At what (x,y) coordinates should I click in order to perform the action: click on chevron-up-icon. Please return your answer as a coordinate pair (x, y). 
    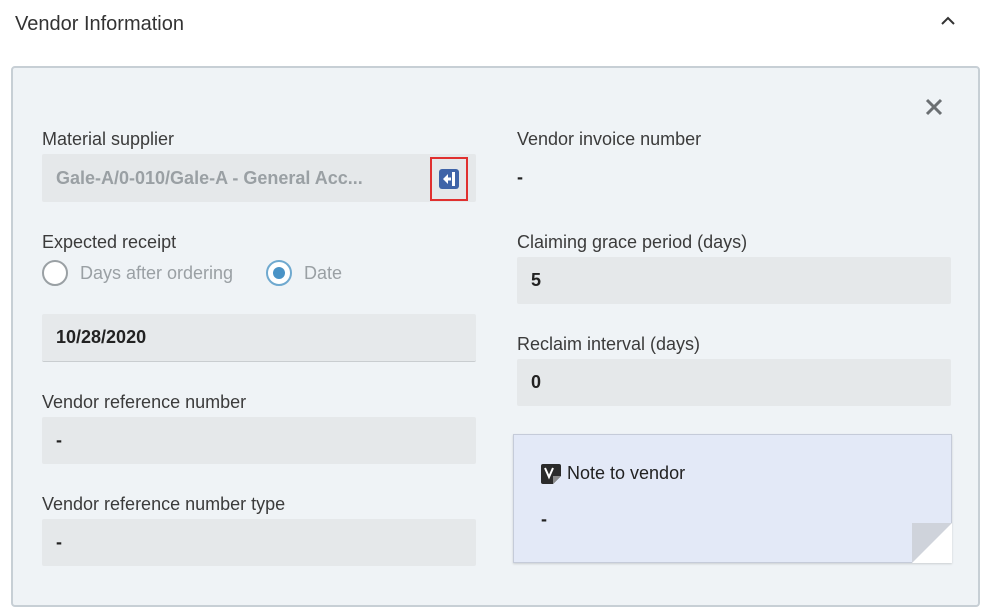
    Looking at the image, I should click on (948, 20).